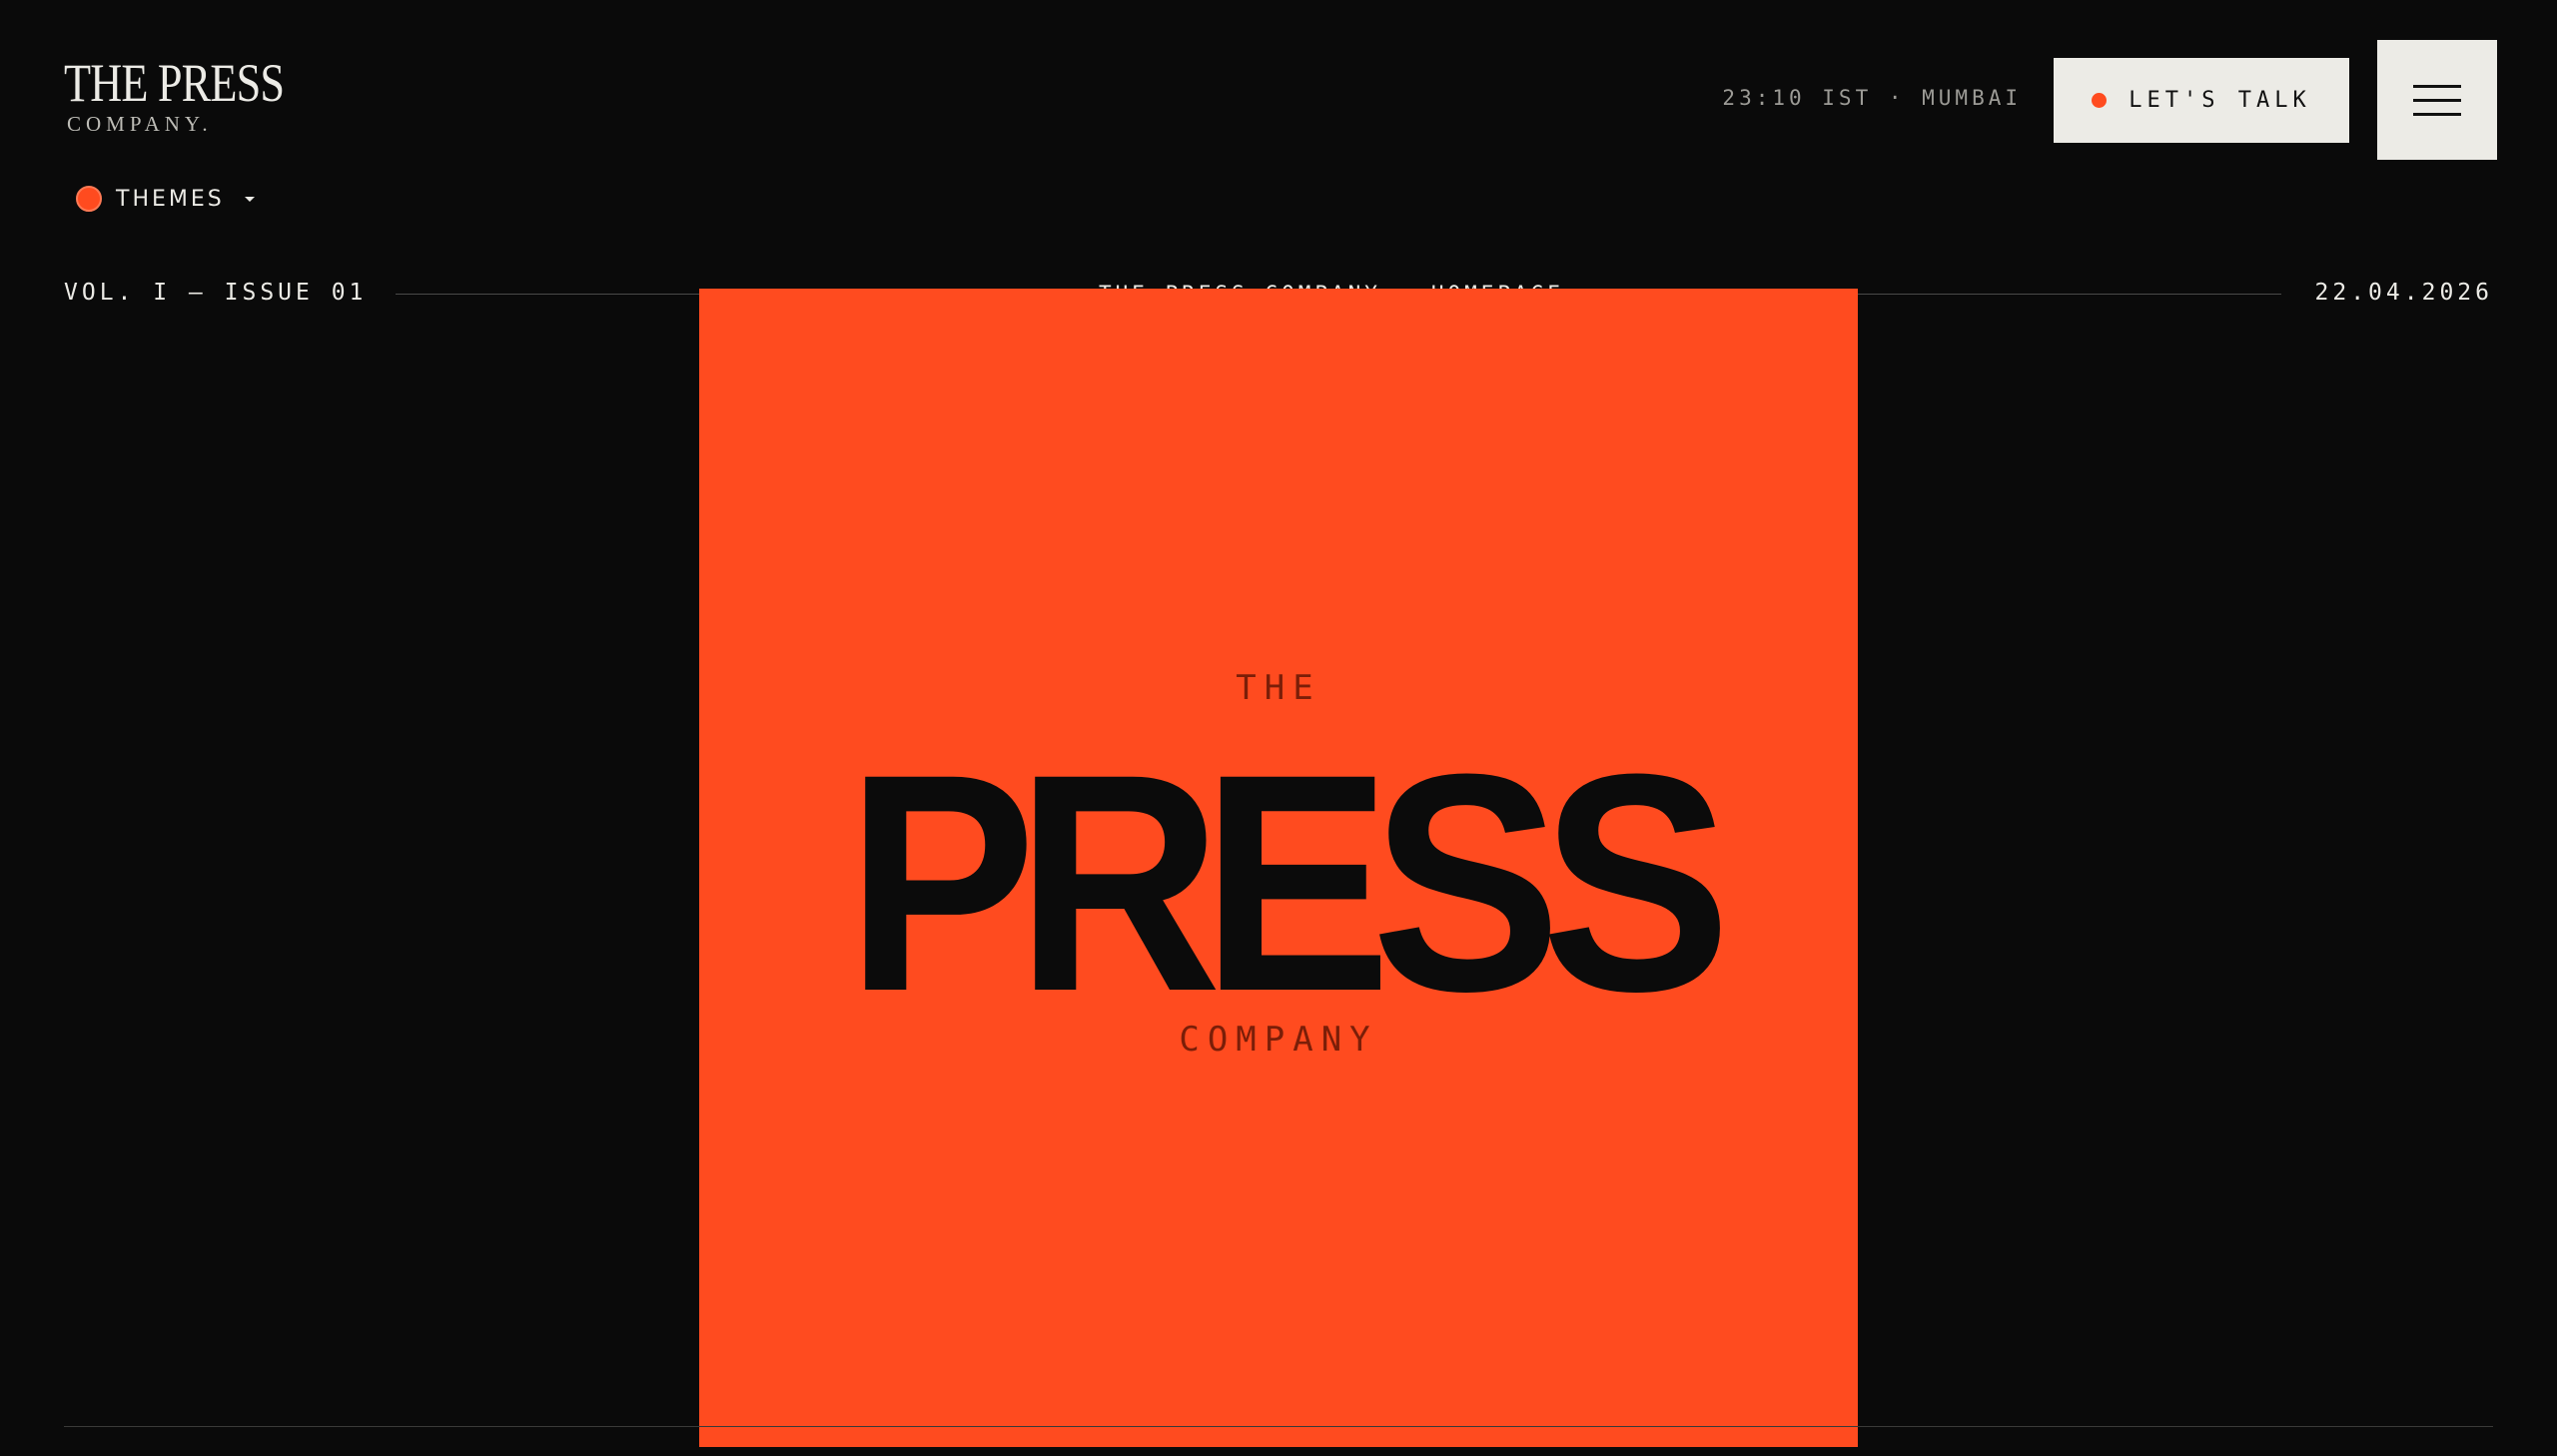  What do you see at coordinates (174, 83) in the screenshot?
I see `logo-wordmark: THE PRESS` at bounding box center [174, 83].